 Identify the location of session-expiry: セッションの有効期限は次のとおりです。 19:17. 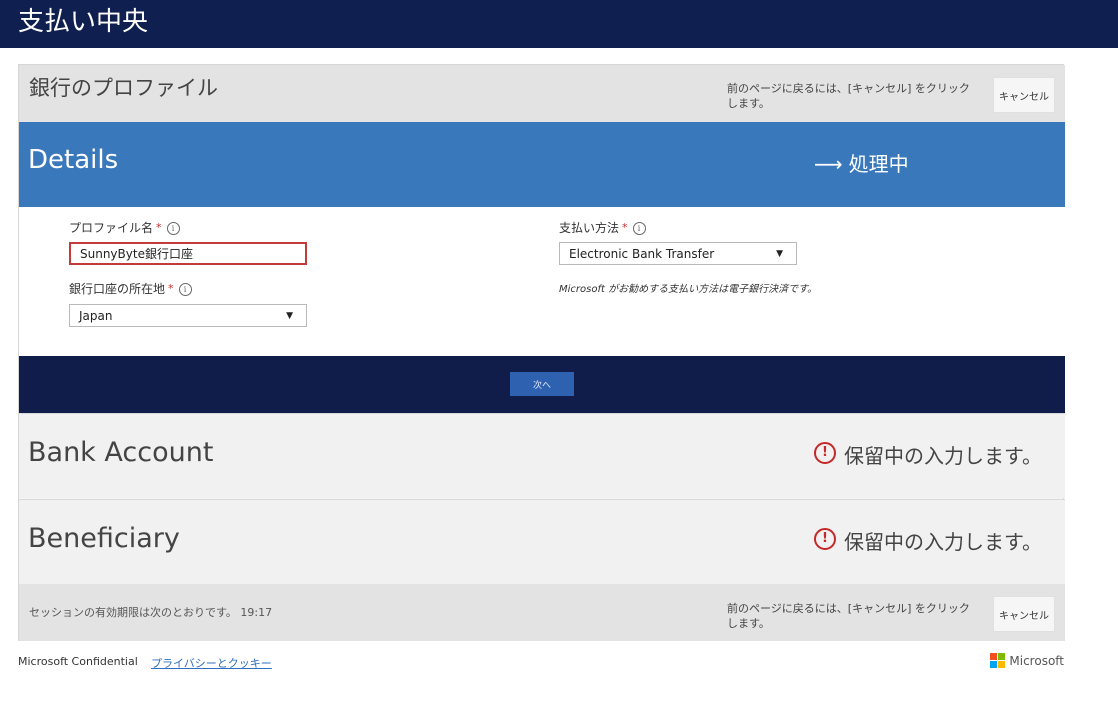
(151, 612).